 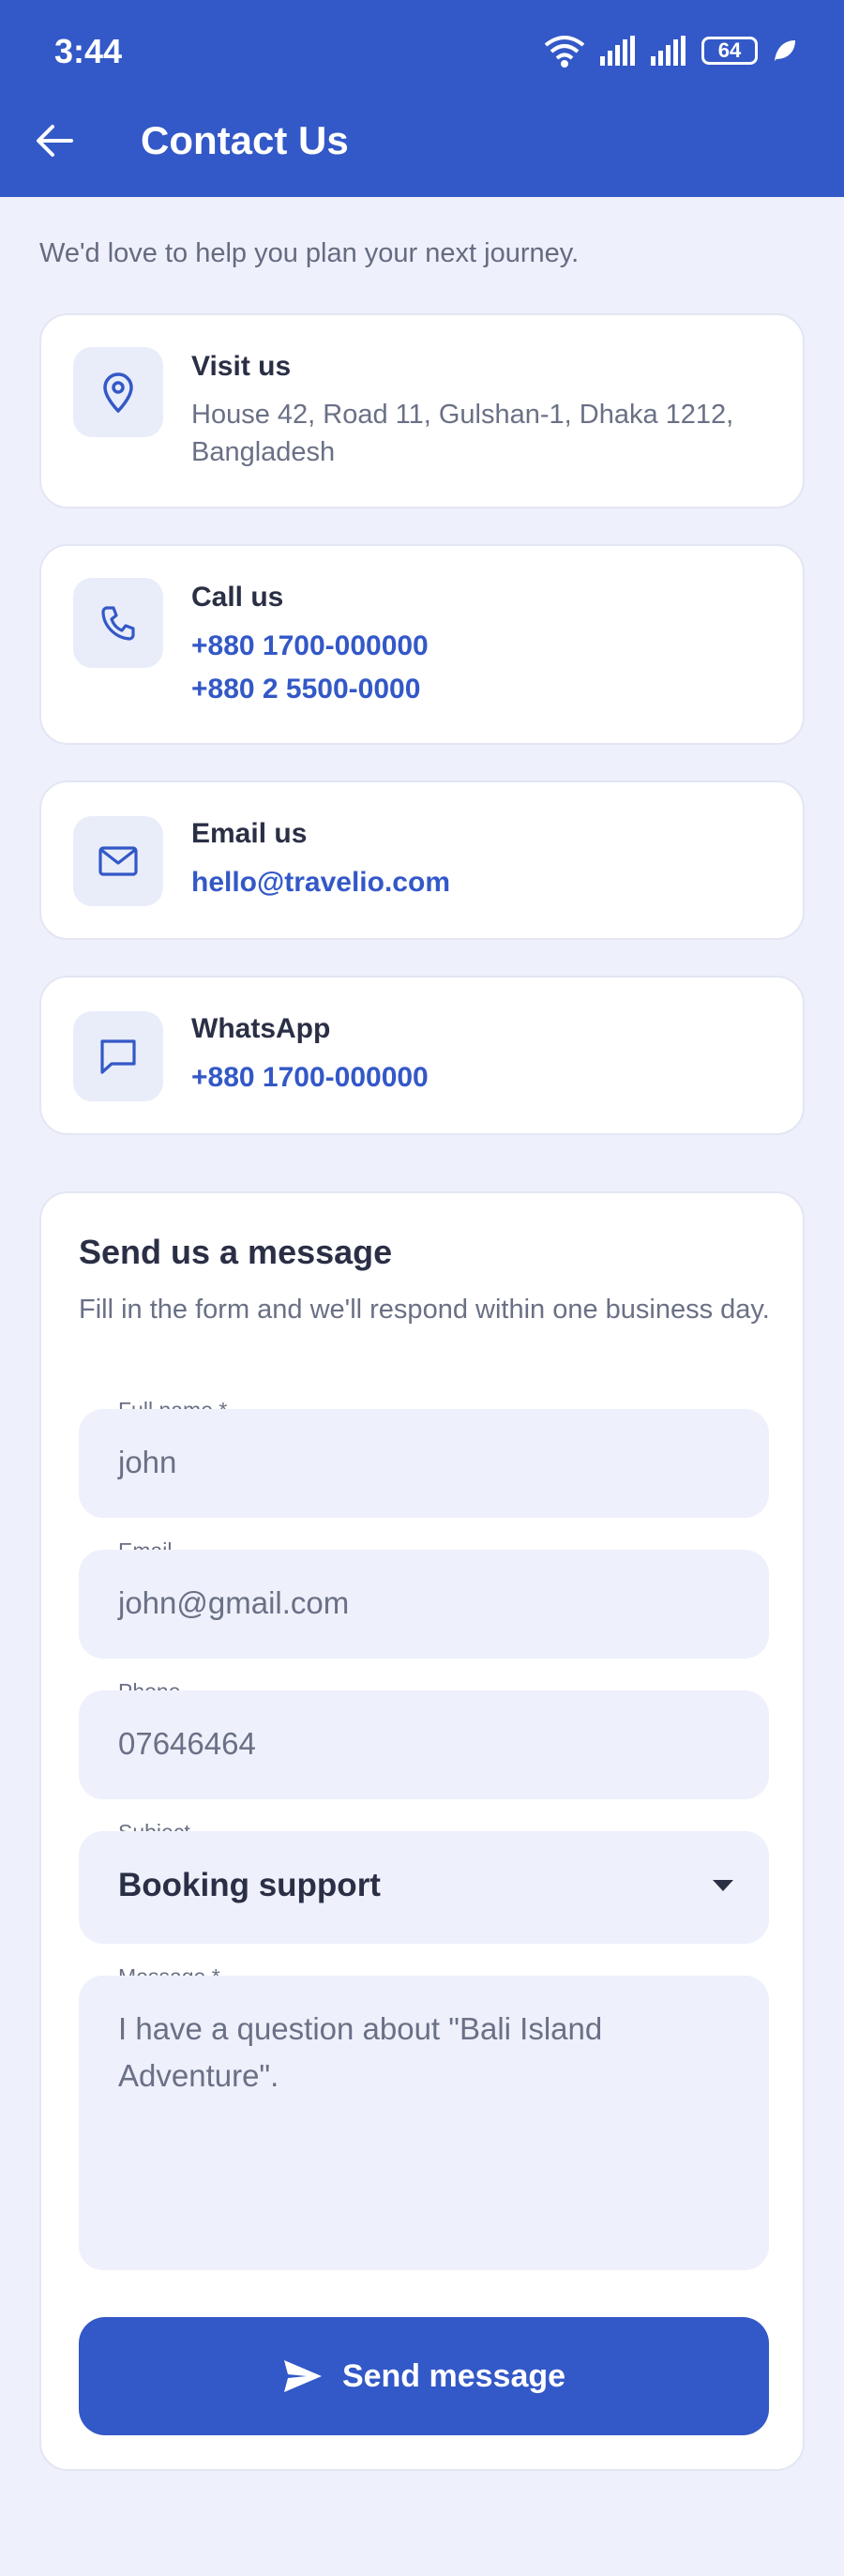 What do you see at coordinates (261, 1028) in the screenshot?
I see `whatsapp-title: WhatsApp` at bounding box center [261, 1028].